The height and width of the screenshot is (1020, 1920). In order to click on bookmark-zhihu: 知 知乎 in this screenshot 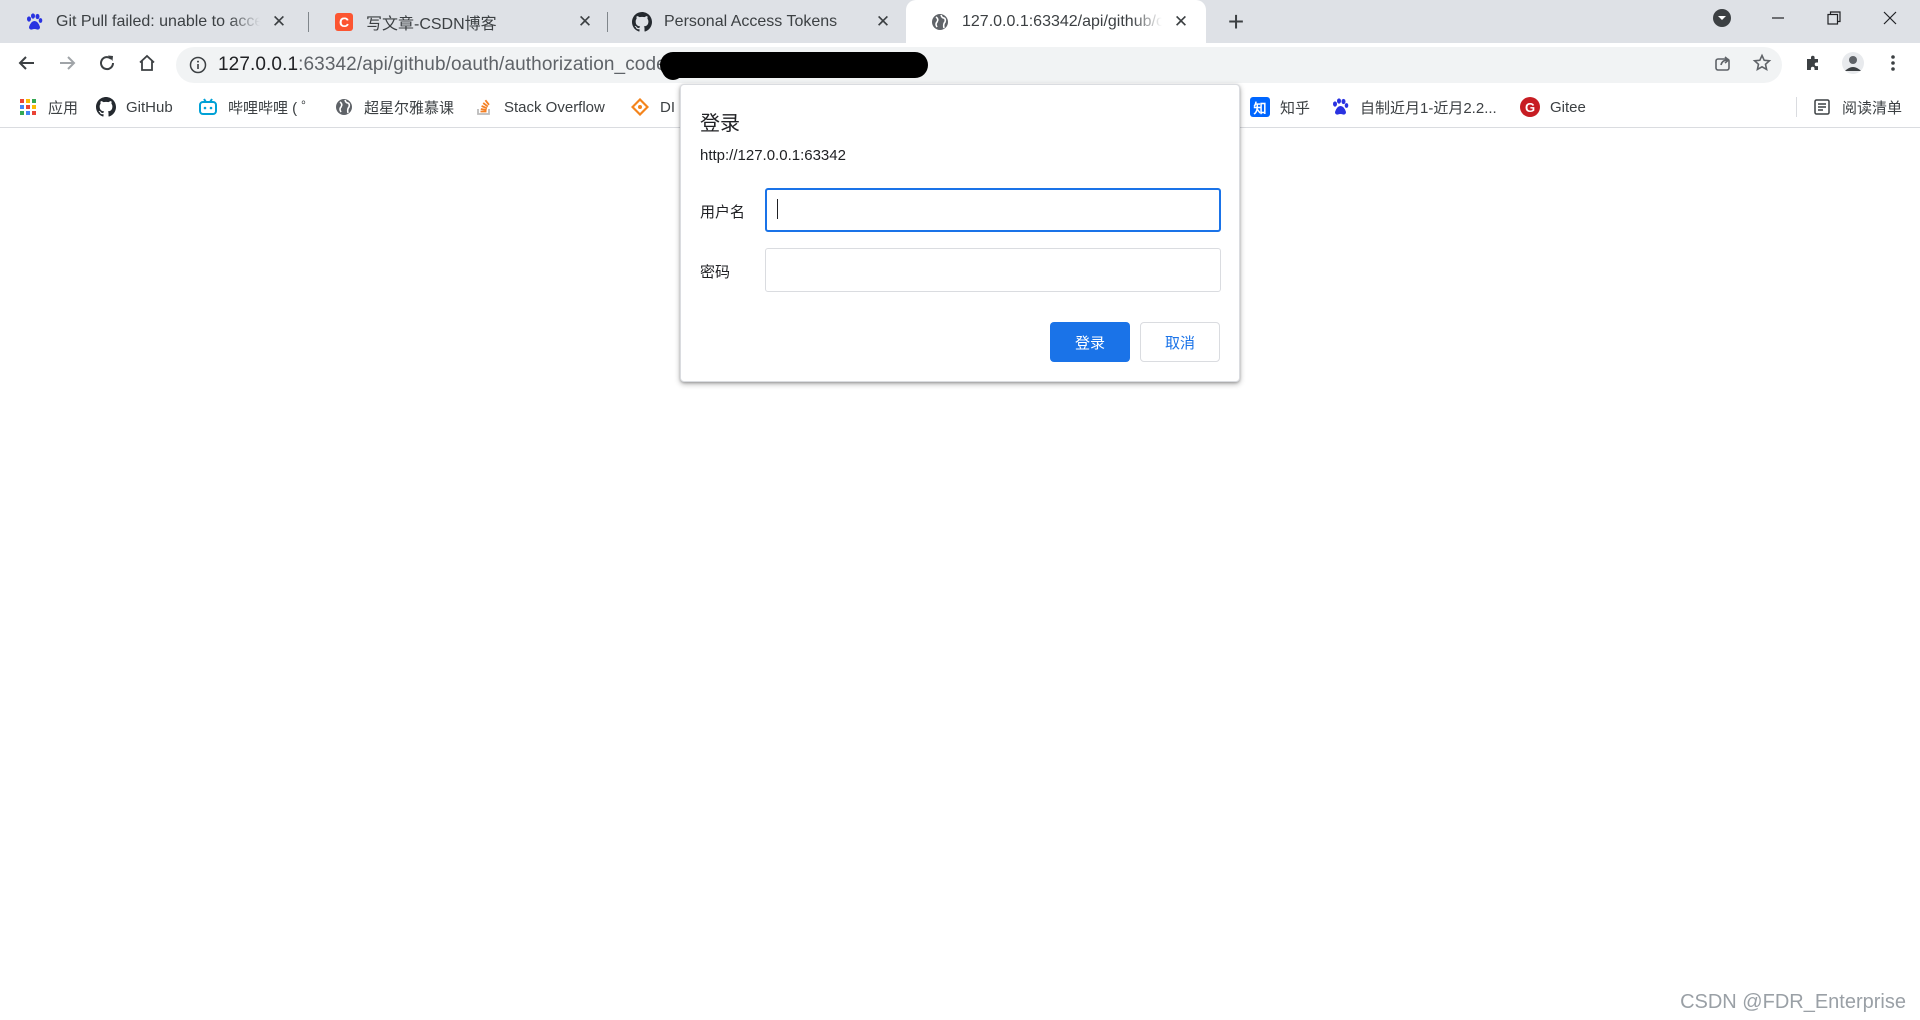, I will do `click(1280, 107)`.